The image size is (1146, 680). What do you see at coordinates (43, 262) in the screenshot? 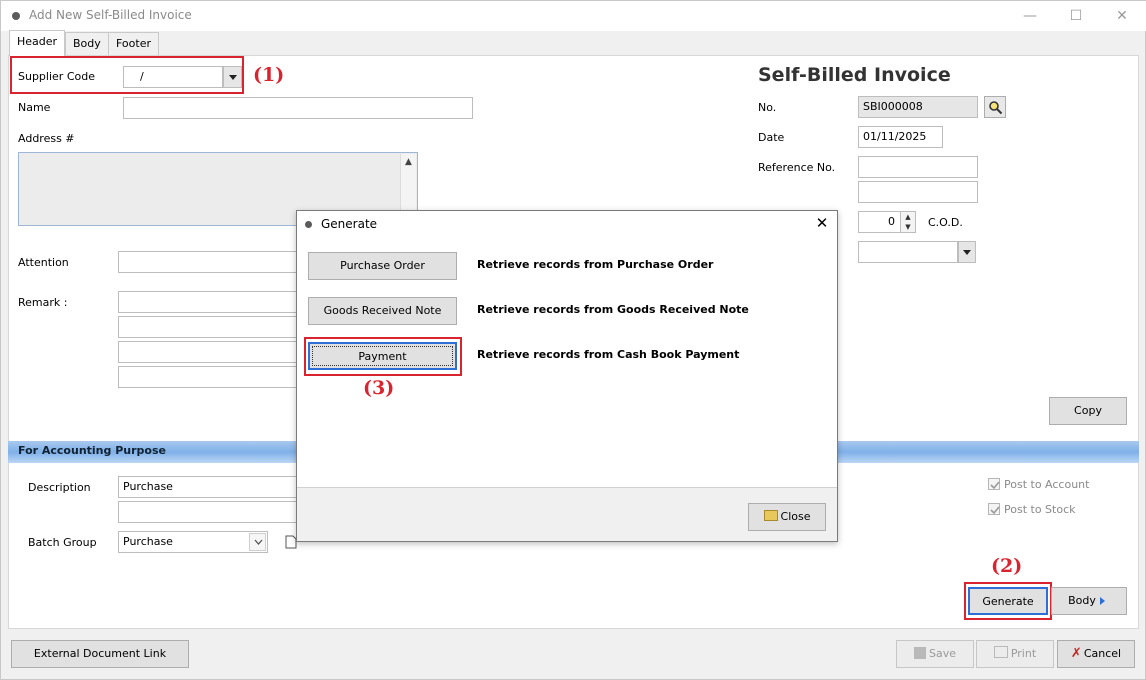
I see `attention-label: Attention` at bounding box center [43, 262].